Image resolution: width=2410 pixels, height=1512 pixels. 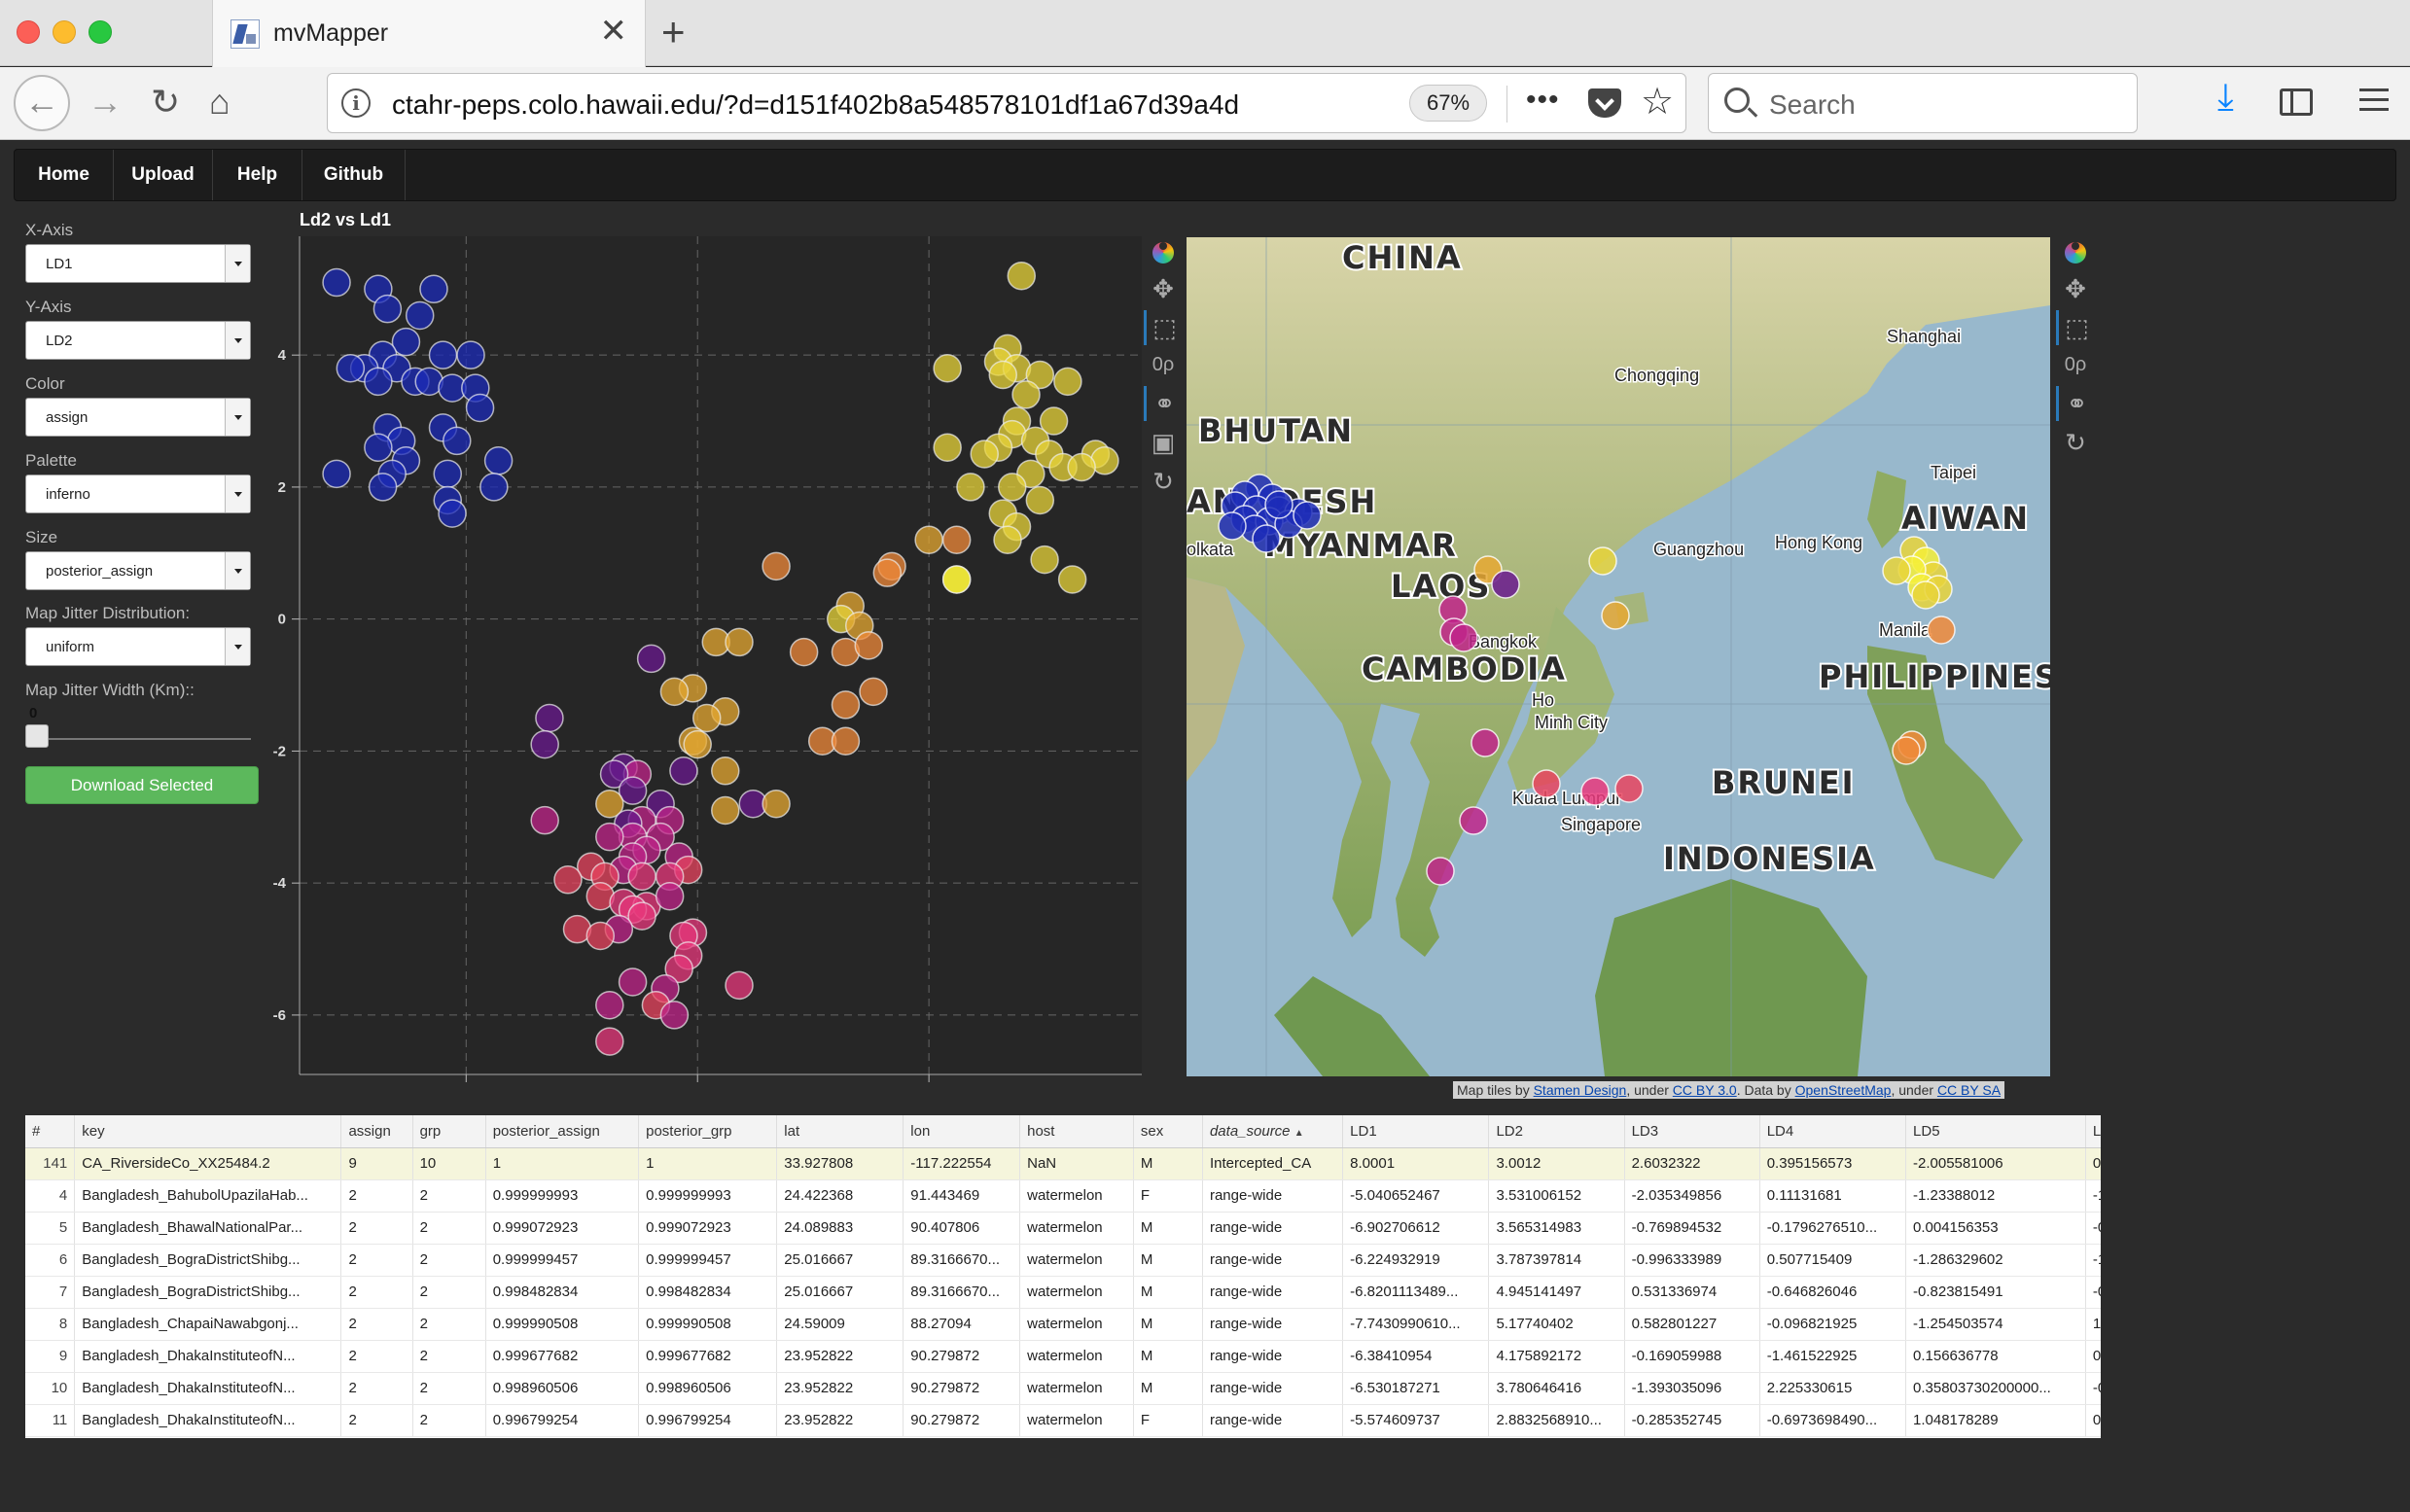 I want to click on table-cell: 90.407806, so click(x=962, y=1228).